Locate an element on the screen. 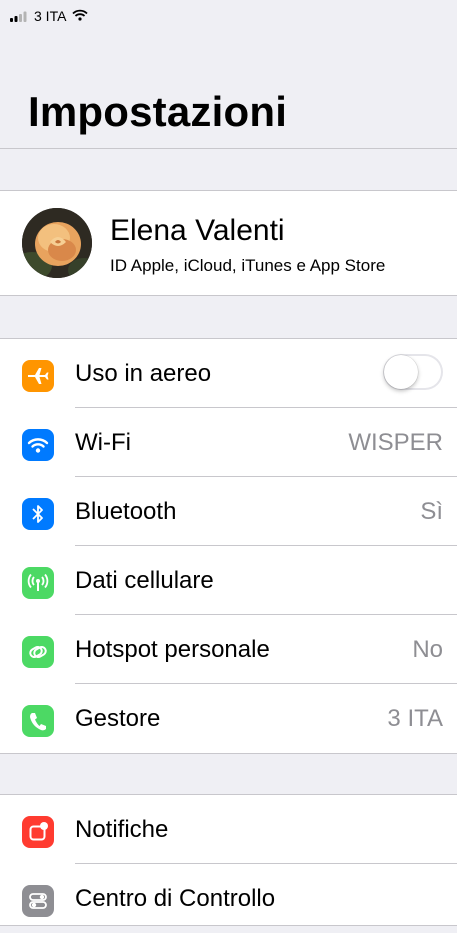 The height and width of the screenshot is (933, 457). airplane-mode-toggle is located at coordinates (413, 372).